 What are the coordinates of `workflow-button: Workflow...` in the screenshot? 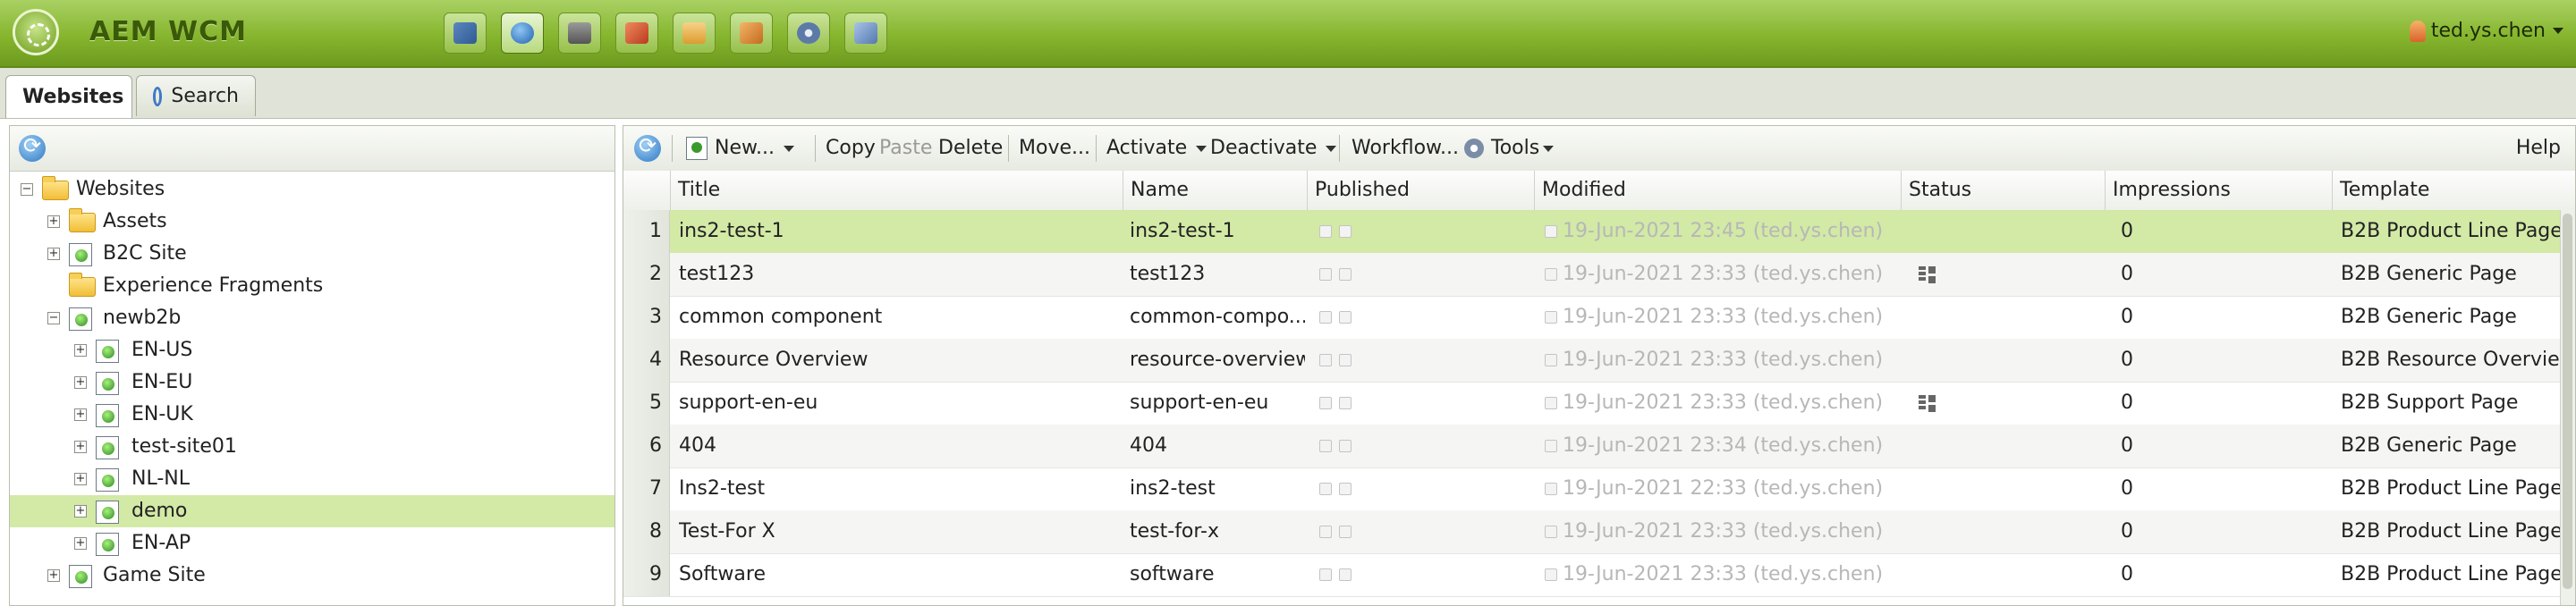 It's located at (1405, 148).